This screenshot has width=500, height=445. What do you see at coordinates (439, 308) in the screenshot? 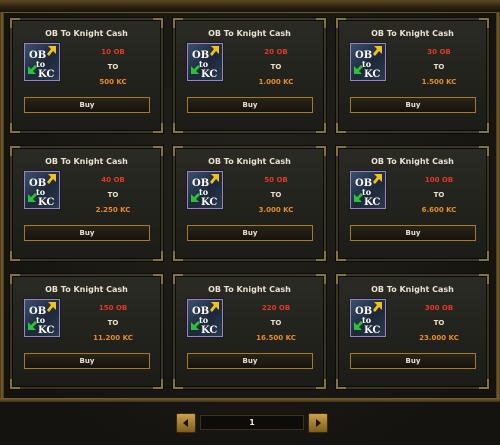
I see `ob-amount: 300 OB` at bounding box center [439, 308].